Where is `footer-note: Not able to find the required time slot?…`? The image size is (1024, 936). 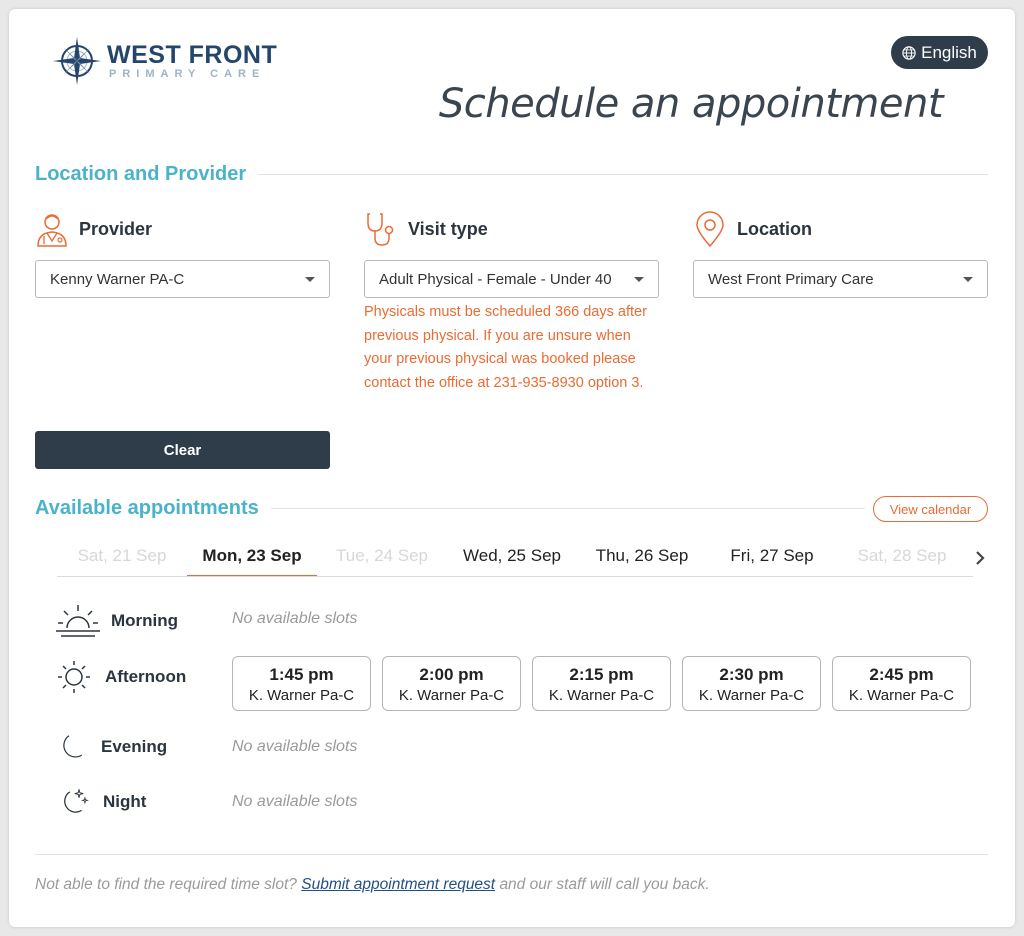 footer-note: Not able to find the required time slot?… is located at coordinates (372, 885).